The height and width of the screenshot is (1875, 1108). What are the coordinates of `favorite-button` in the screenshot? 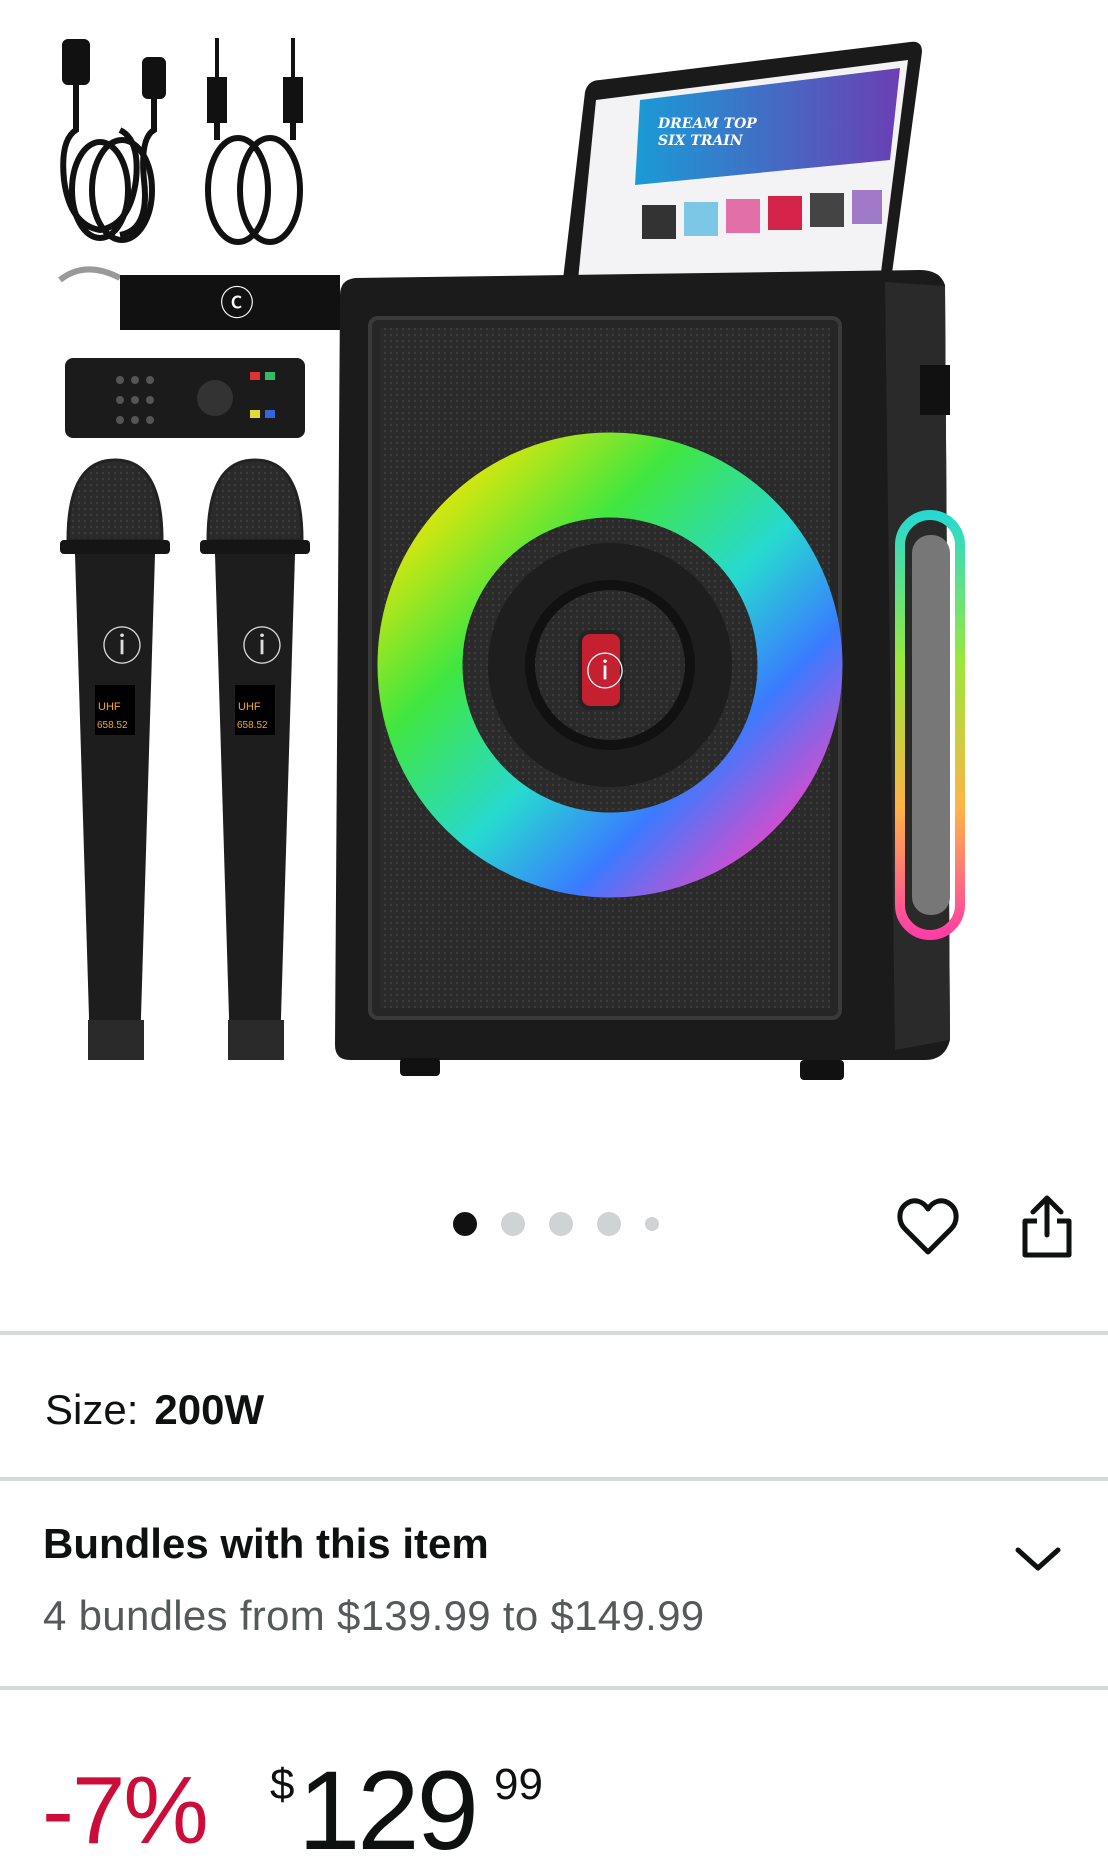 It's located at (928, 1227).